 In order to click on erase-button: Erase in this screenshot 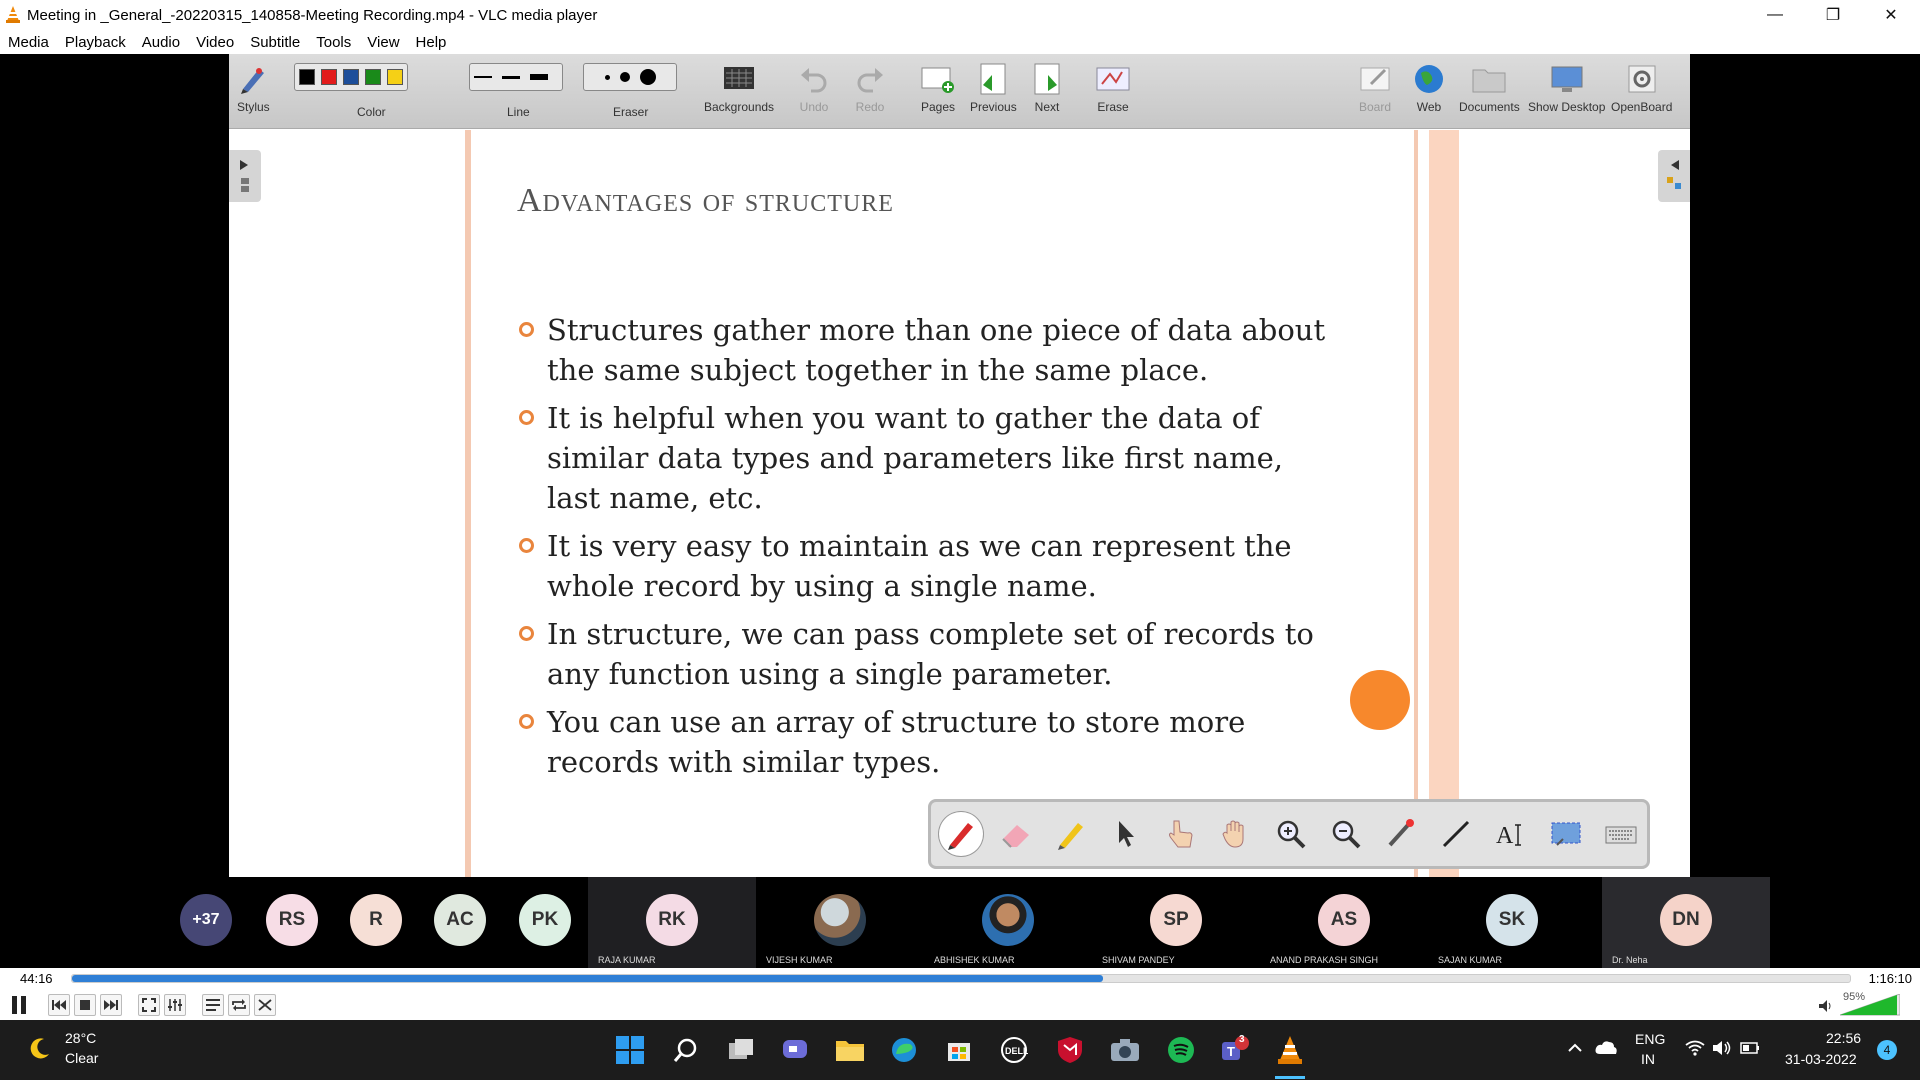, I will do `click(1113, 86)`.